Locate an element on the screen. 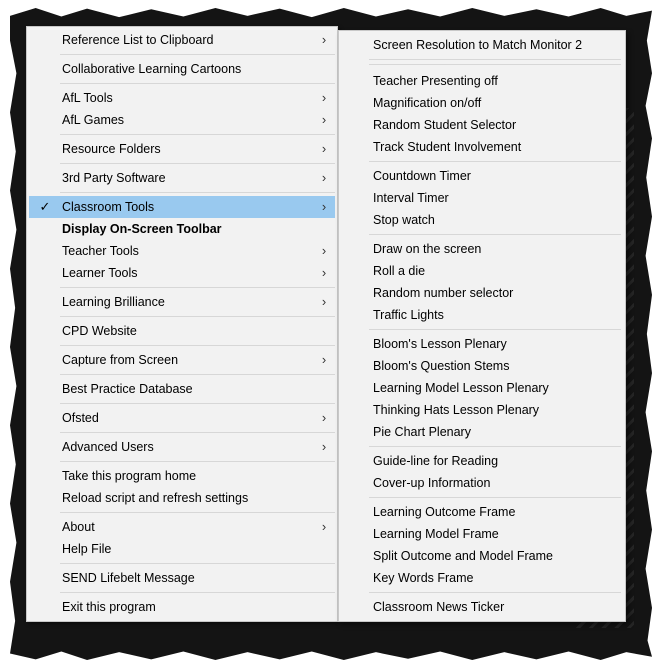  menu-item-label: Display On-Screen Toolbar is located at coordinates (142, 229).